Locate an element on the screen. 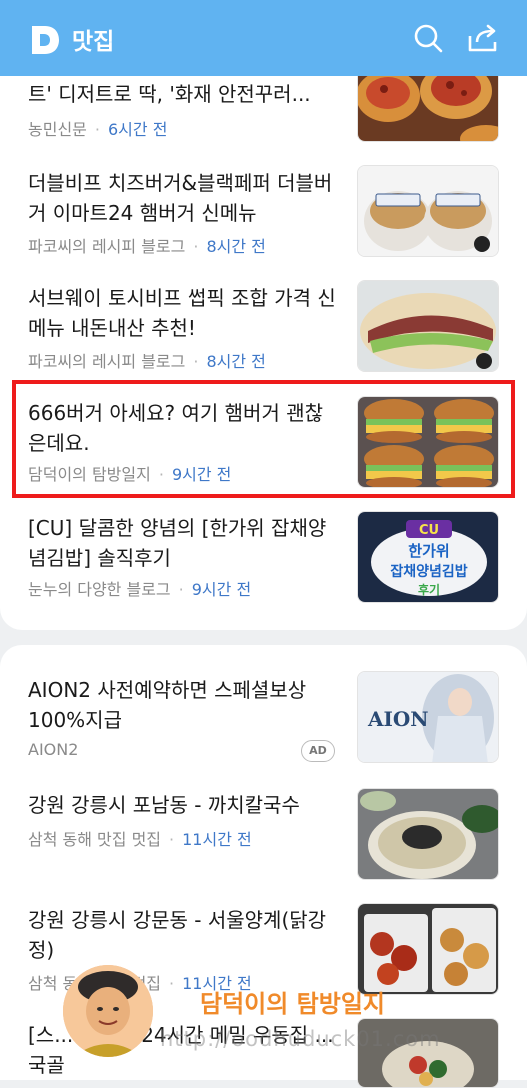  author-signature: 담덕이의 탐방일지 is located at coordinates (292, 1004).